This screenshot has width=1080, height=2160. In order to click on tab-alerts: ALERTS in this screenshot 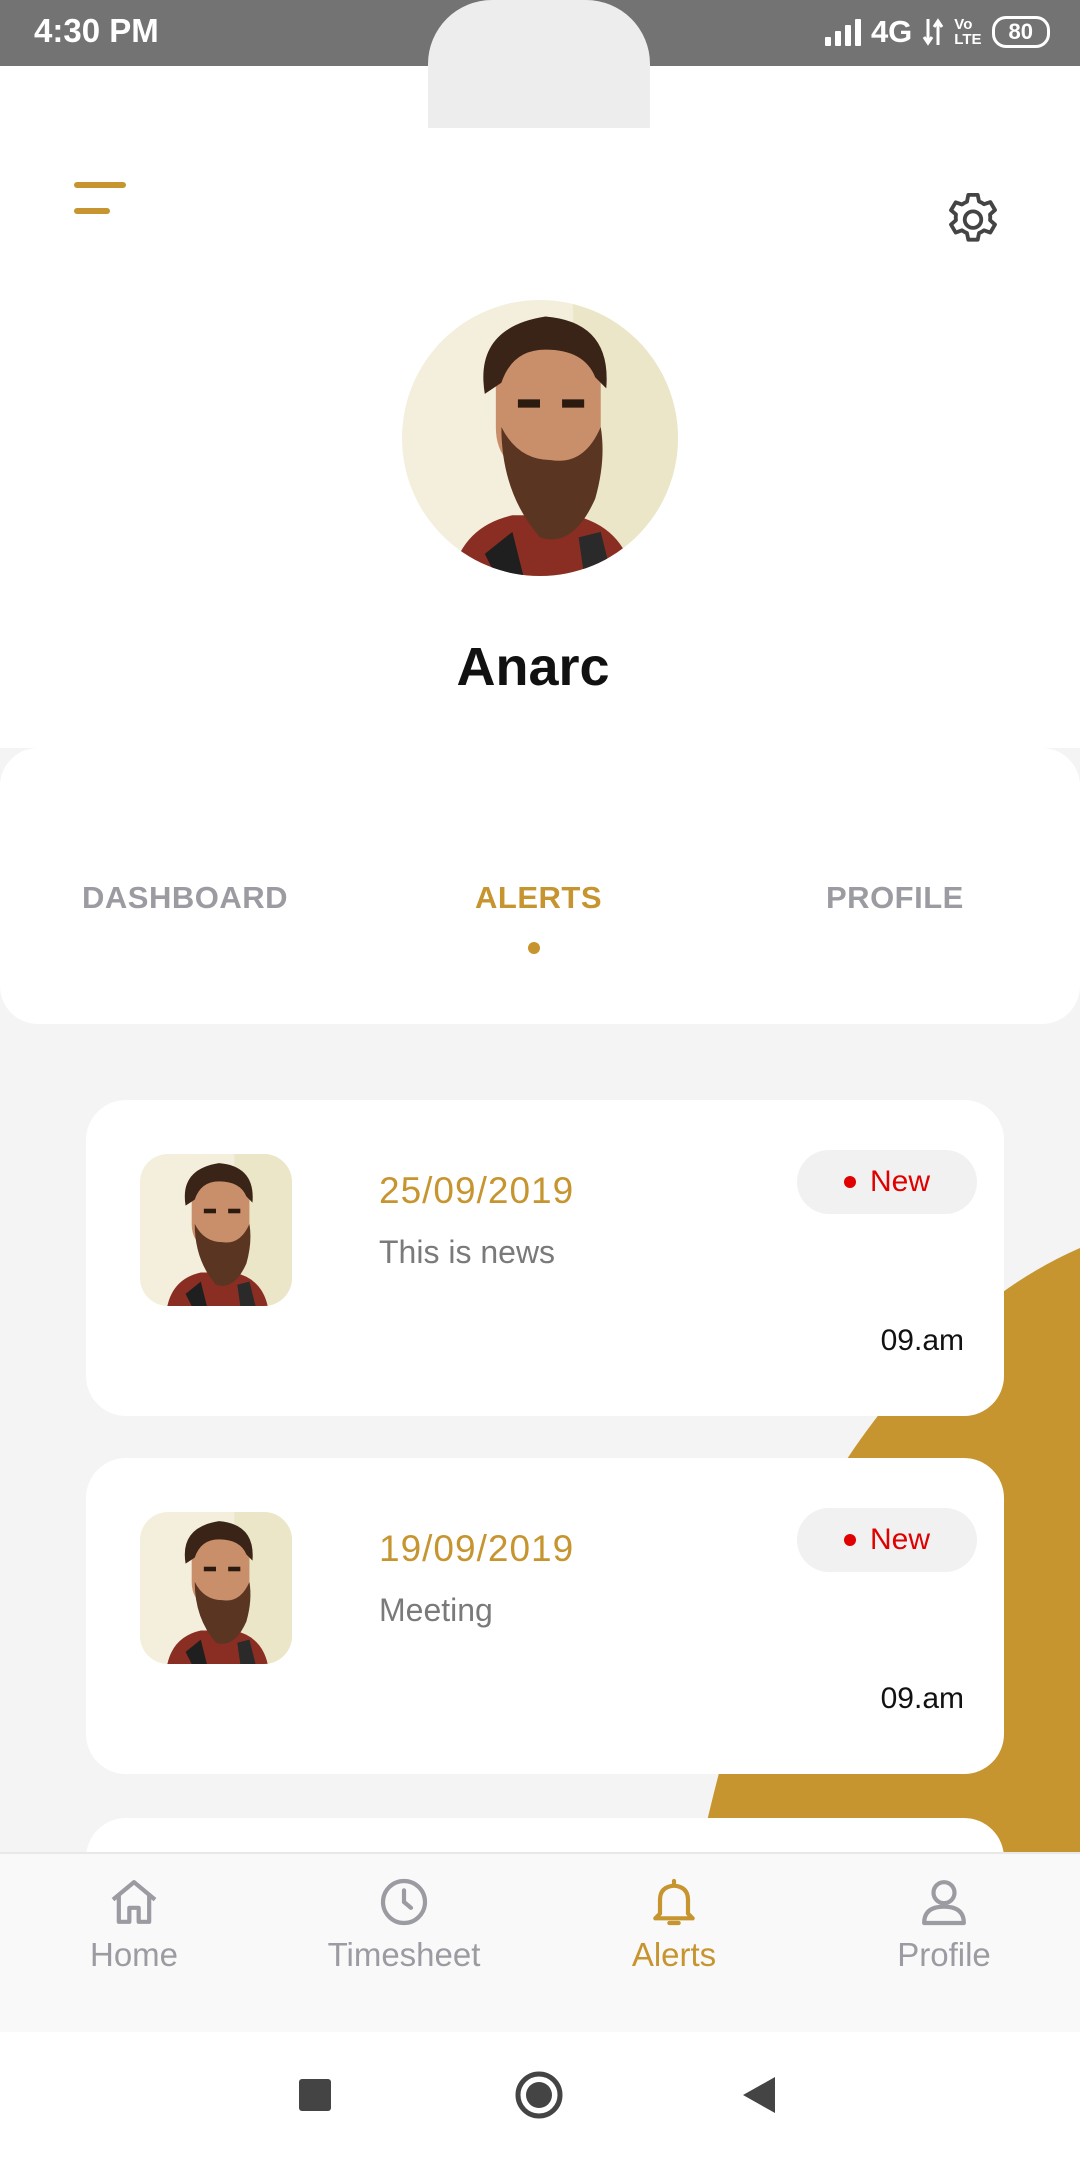, I will do `click(538, 898)`.